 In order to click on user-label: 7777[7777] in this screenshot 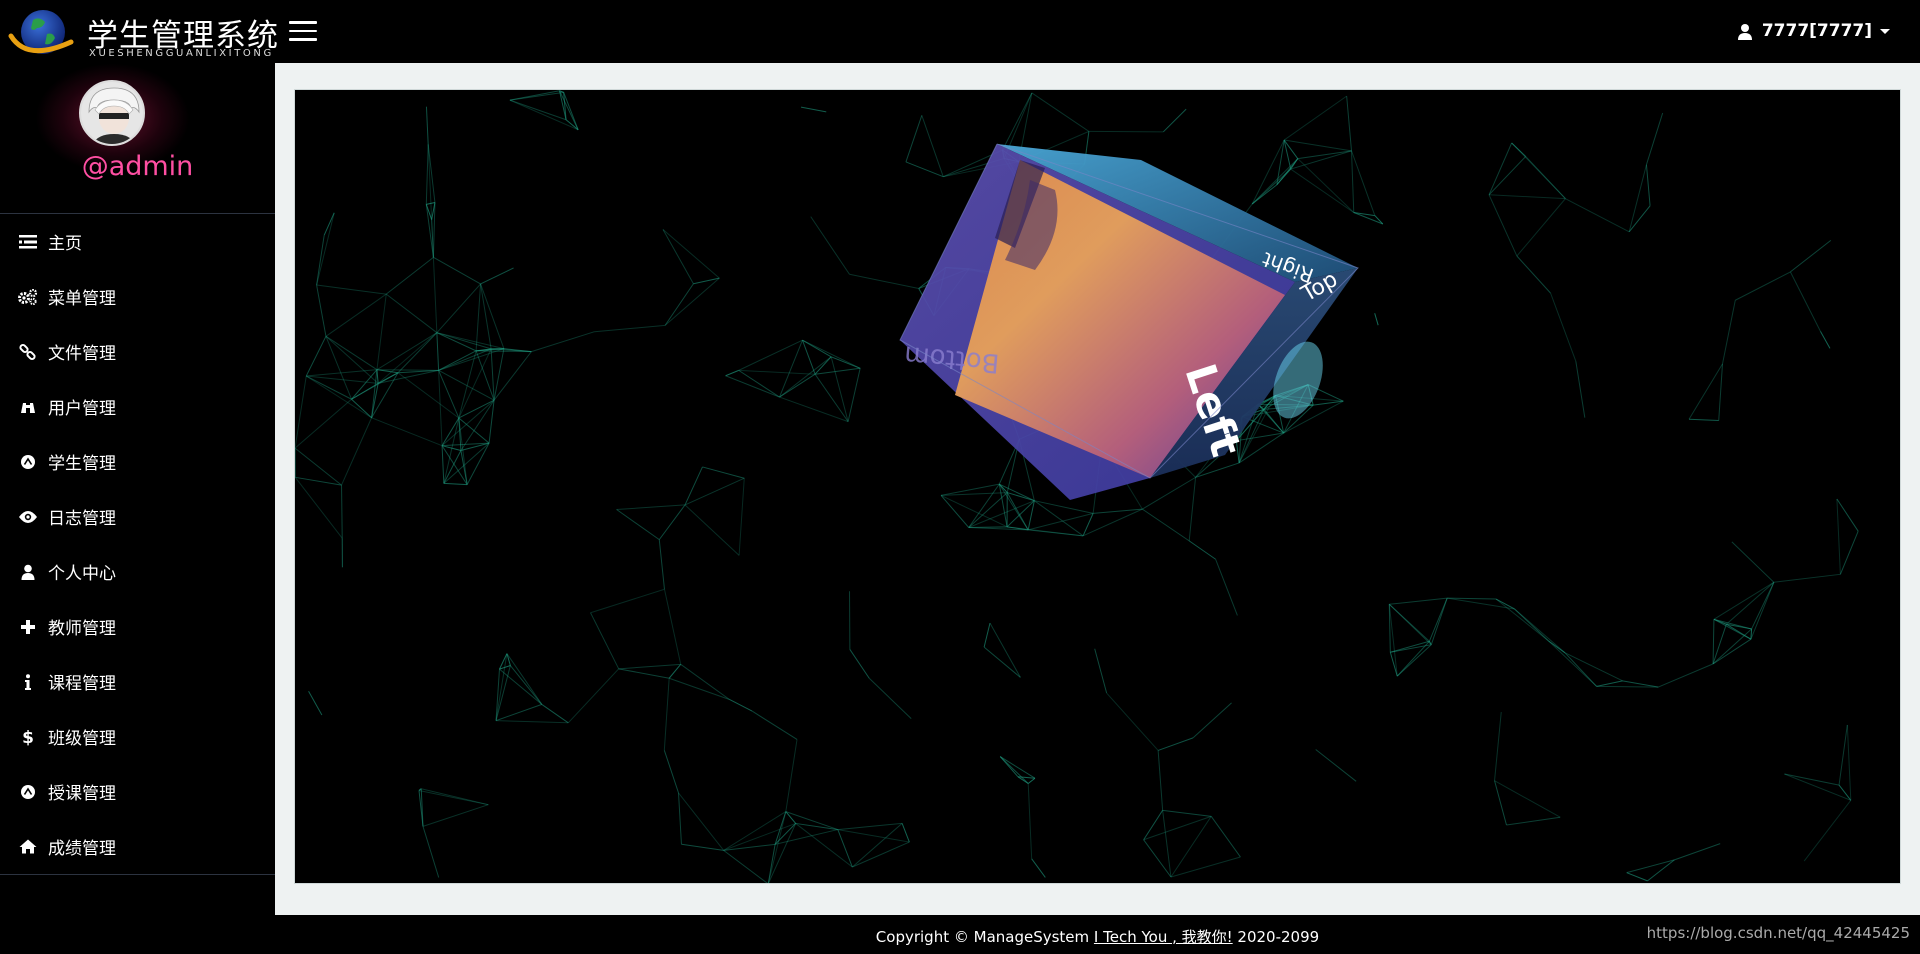, I will do `click(1816, 31)`.